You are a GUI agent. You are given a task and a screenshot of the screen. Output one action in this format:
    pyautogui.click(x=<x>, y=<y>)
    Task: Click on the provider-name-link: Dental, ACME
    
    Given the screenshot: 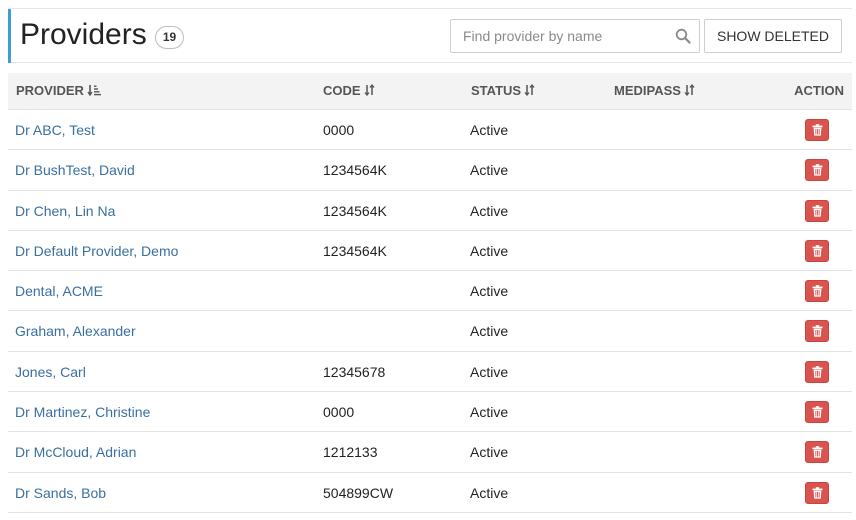 What is the action you would take?
    pyautogui.click(x=59, y=291)
    